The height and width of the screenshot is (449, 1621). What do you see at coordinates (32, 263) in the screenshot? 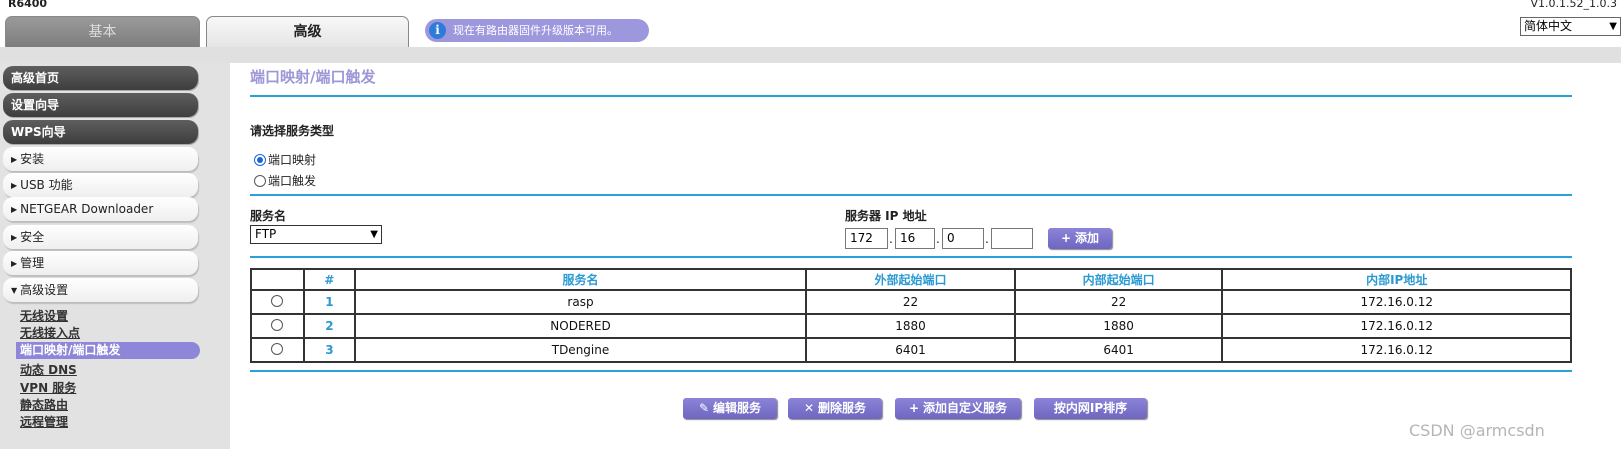
I see `sidebar-section-label: 管理` at bounding box center [32, 263].